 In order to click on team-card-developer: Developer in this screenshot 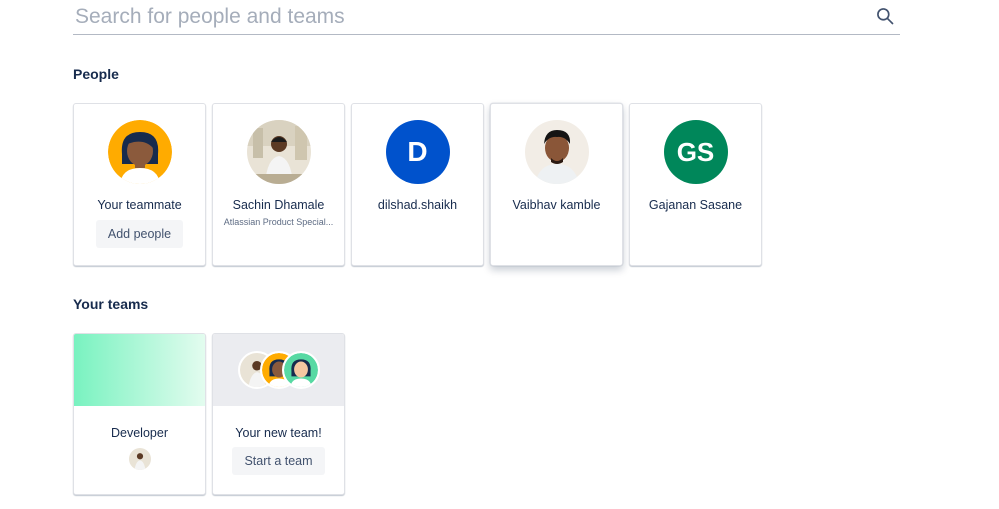, I will do `click(139, 414)`.